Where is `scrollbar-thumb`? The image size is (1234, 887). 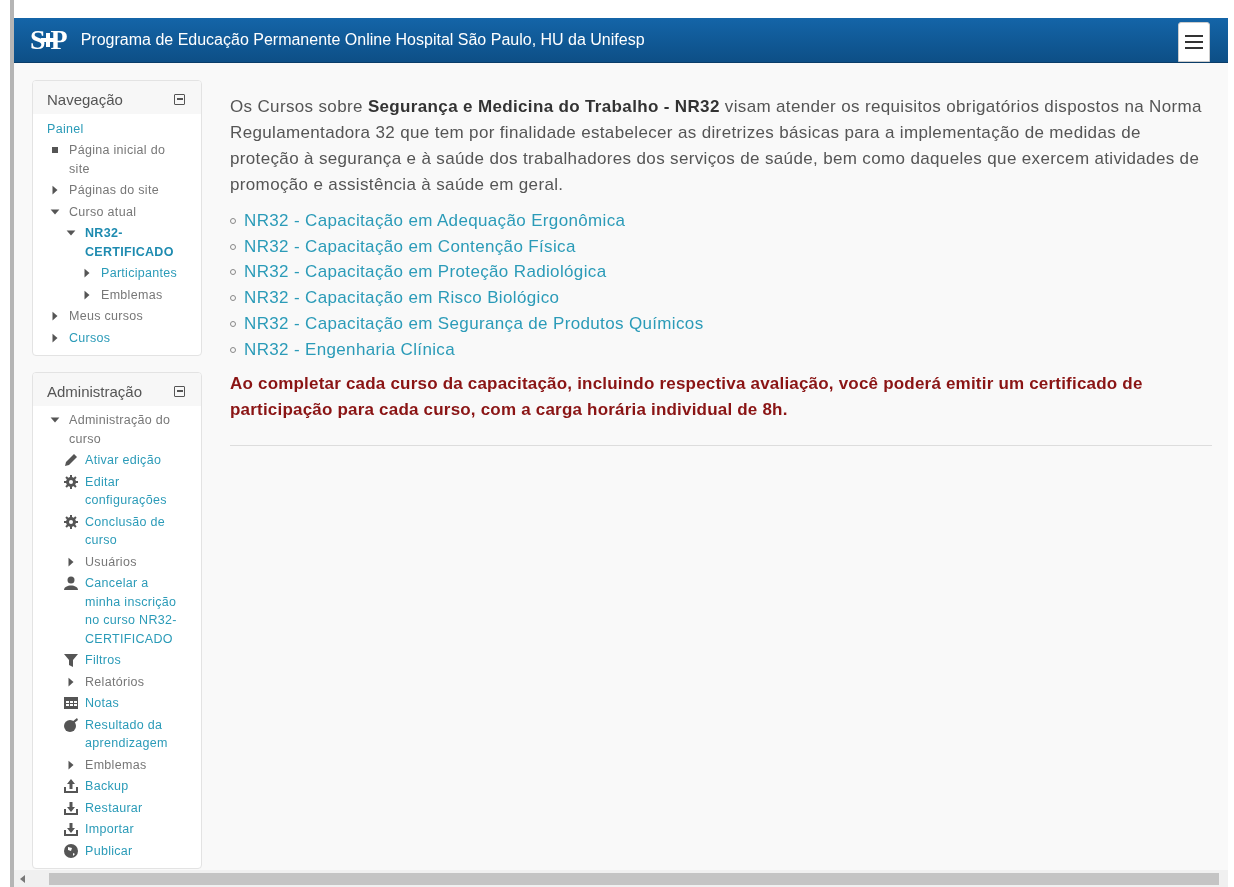
scrollbar-thumb is located at coordinates (634, 878).